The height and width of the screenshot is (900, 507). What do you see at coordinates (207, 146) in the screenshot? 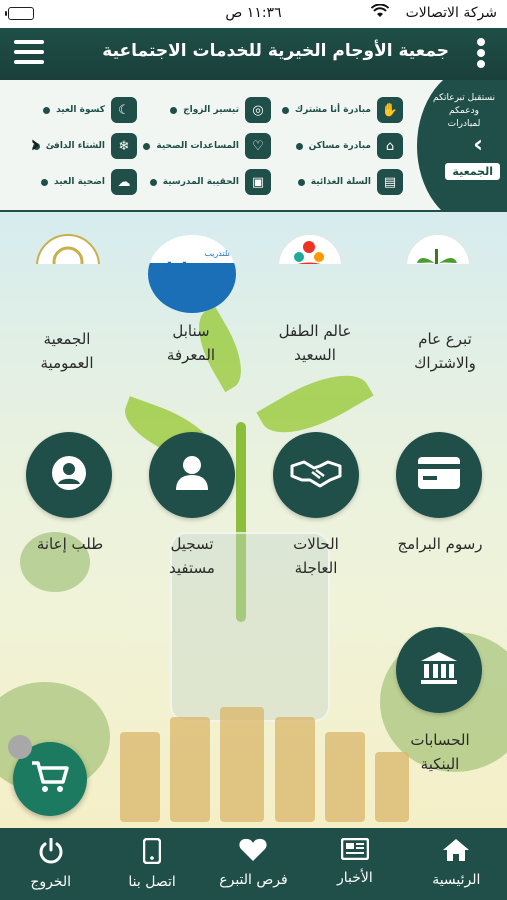
I see `banner-program: ♡ المساعدات الصحية` at bounding box center [207, 146].